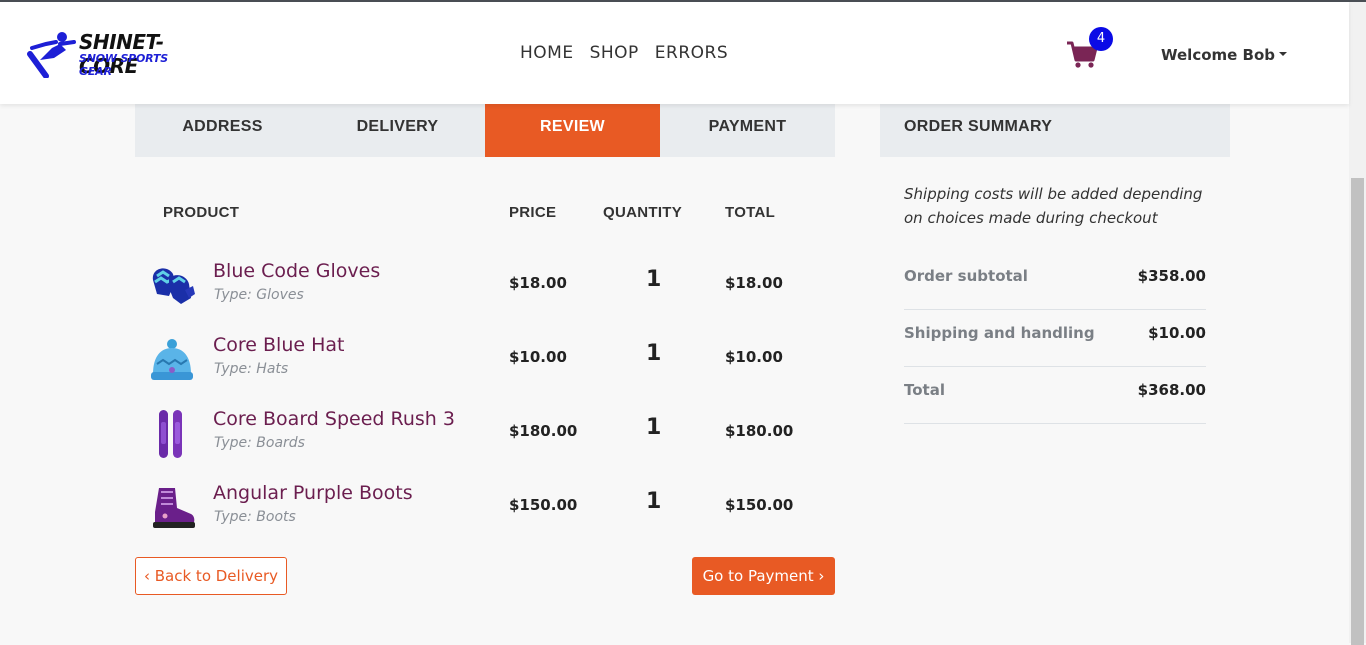 The image size is (1366, 645). What do you see at coordinates (747, 130) in the screenshot?
I see `tab-payment: PAYMENT` at bounding box center [747, 130].